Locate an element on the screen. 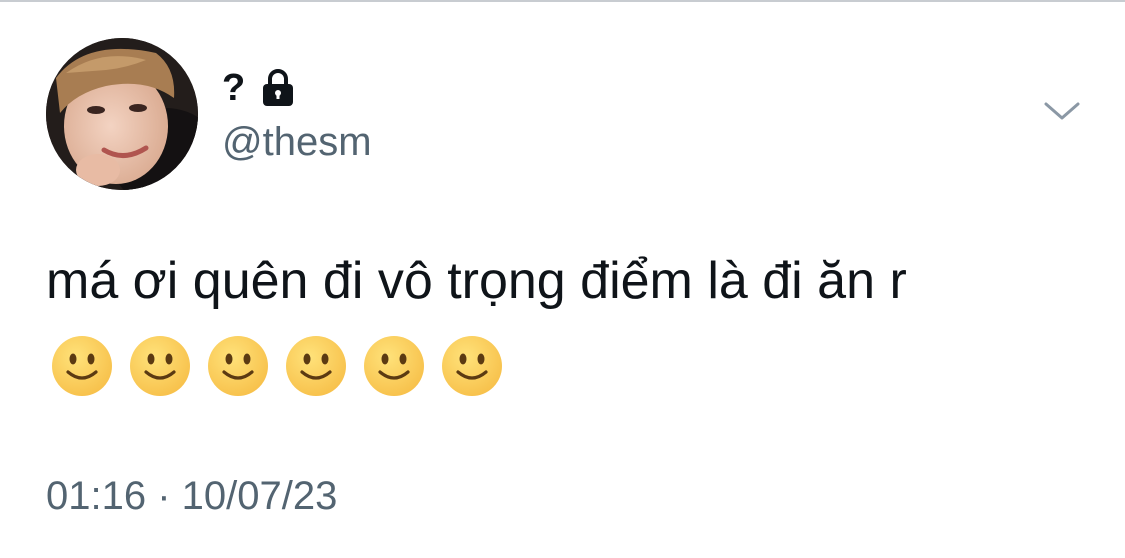  chevron-down-icon is located at coordinates (1062, 111).